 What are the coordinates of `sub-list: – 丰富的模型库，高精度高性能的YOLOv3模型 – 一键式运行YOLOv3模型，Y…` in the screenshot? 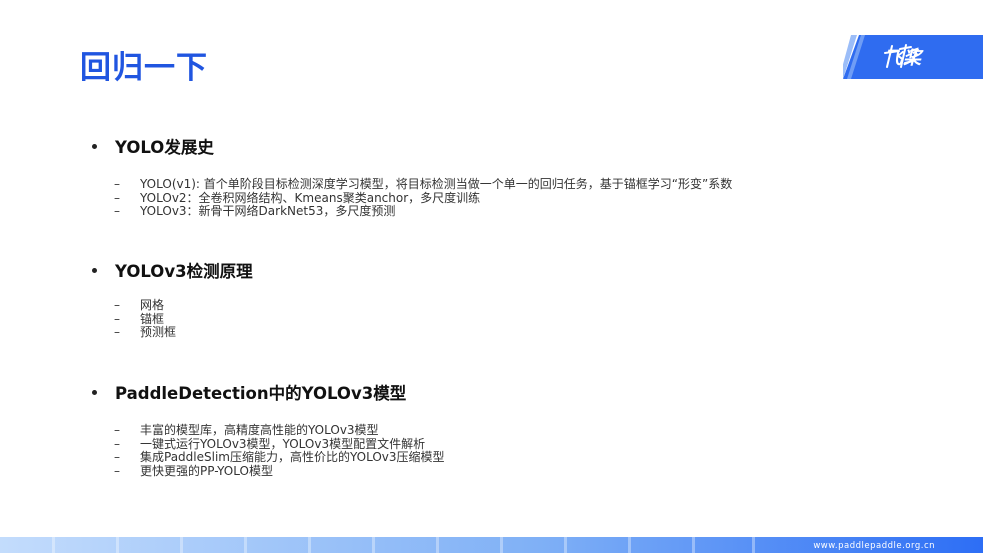 It's located at (279, 450).